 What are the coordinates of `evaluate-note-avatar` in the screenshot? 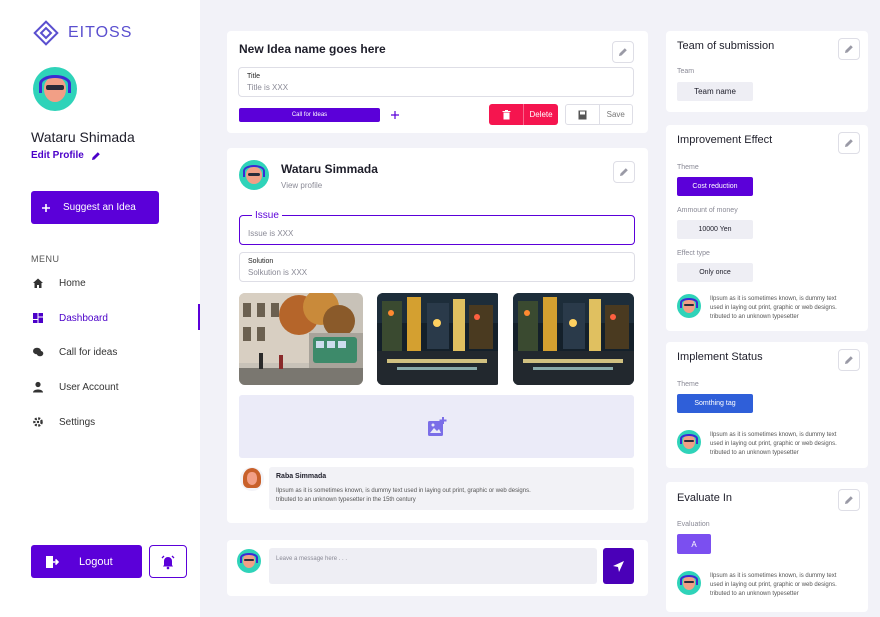 It's located at (689, 583).